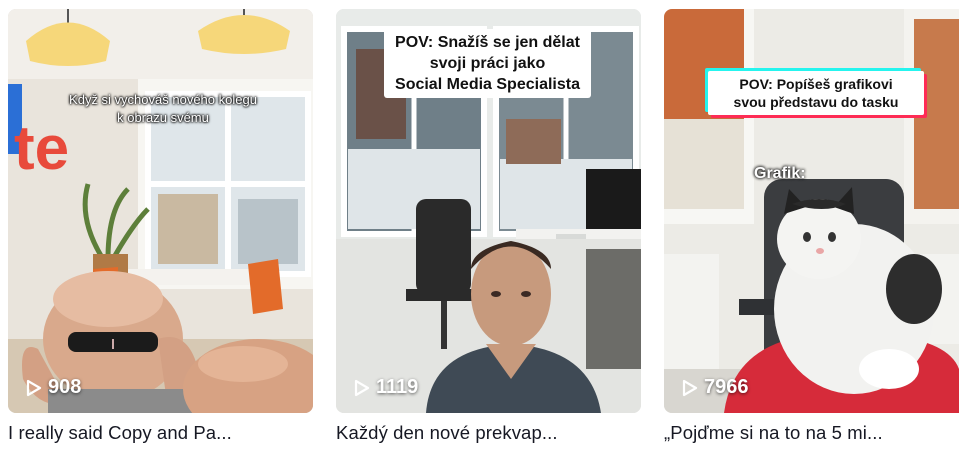  What do you see at coordinates (780, 173) in the screenshot?
I see `video-overlay-label: Grafik:` at bounding box center [780, 173].